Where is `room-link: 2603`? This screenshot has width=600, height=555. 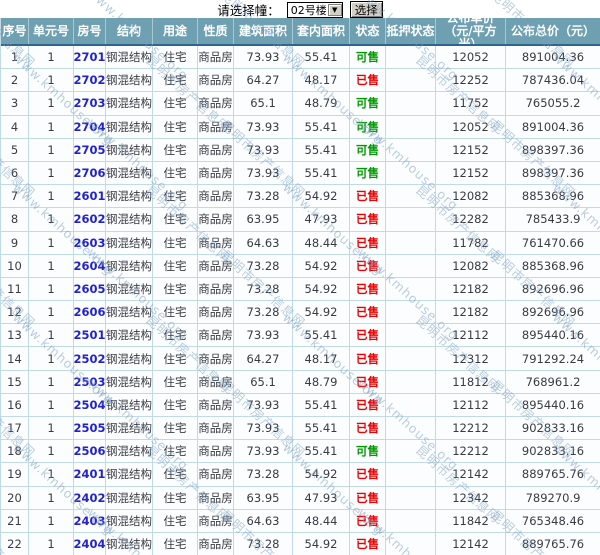 room-link: 2603 is located at coordinates (90, 242).